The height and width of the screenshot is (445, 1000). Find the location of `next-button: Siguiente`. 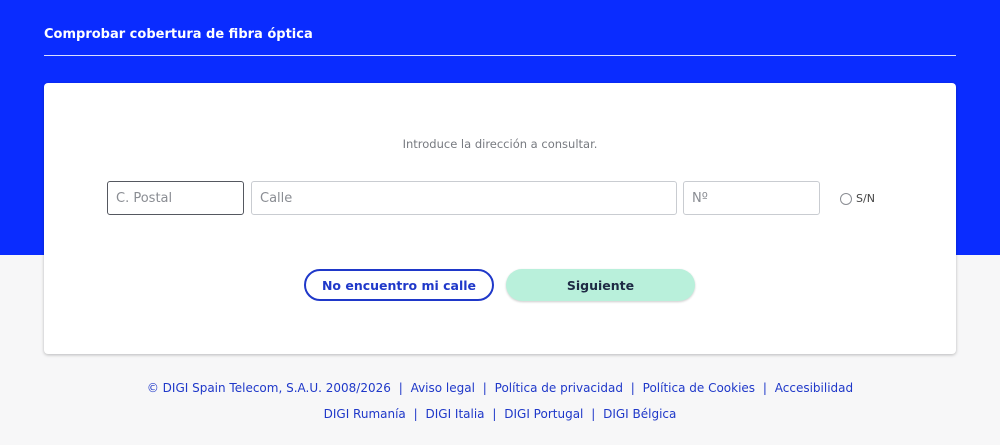

next-button: Siguiente is located at coordinates (600, 285).